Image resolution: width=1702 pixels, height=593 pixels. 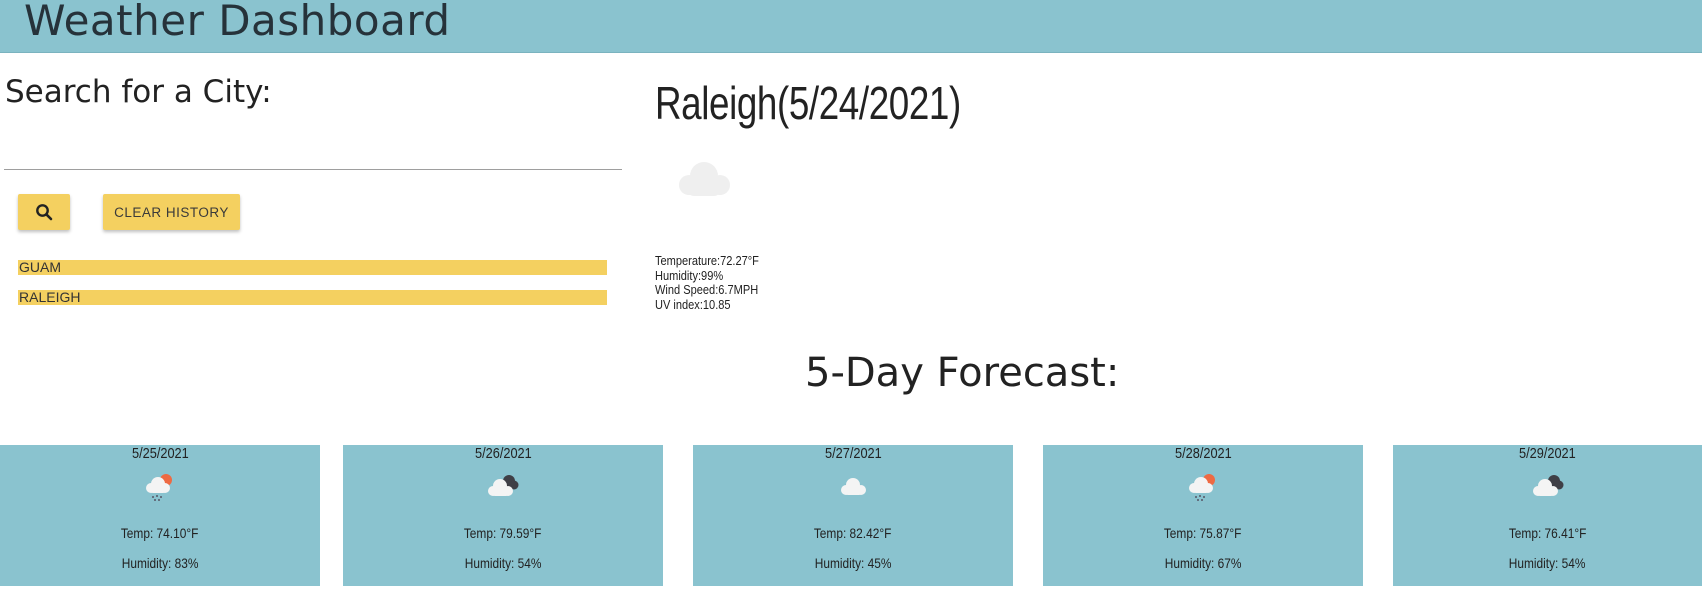 What do you see at coordinates (1547, 453) in the screenshot?
I see `forecast-date: 5/29/2021` at bounding box center [1547, 453].